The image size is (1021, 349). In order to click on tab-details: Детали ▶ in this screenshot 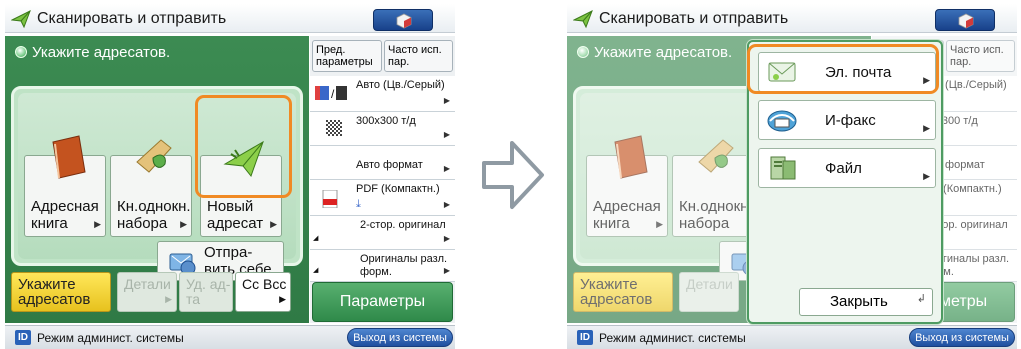, I will do `click(147, 292)`.